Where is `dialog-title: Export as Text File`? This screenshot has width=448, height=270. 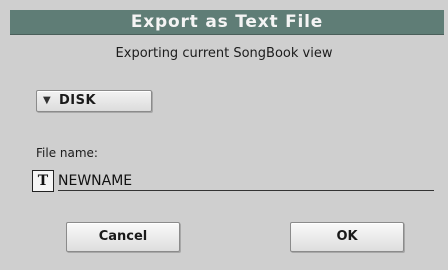
dialog-title: Export as Text File is located at coordinates (227, 22).